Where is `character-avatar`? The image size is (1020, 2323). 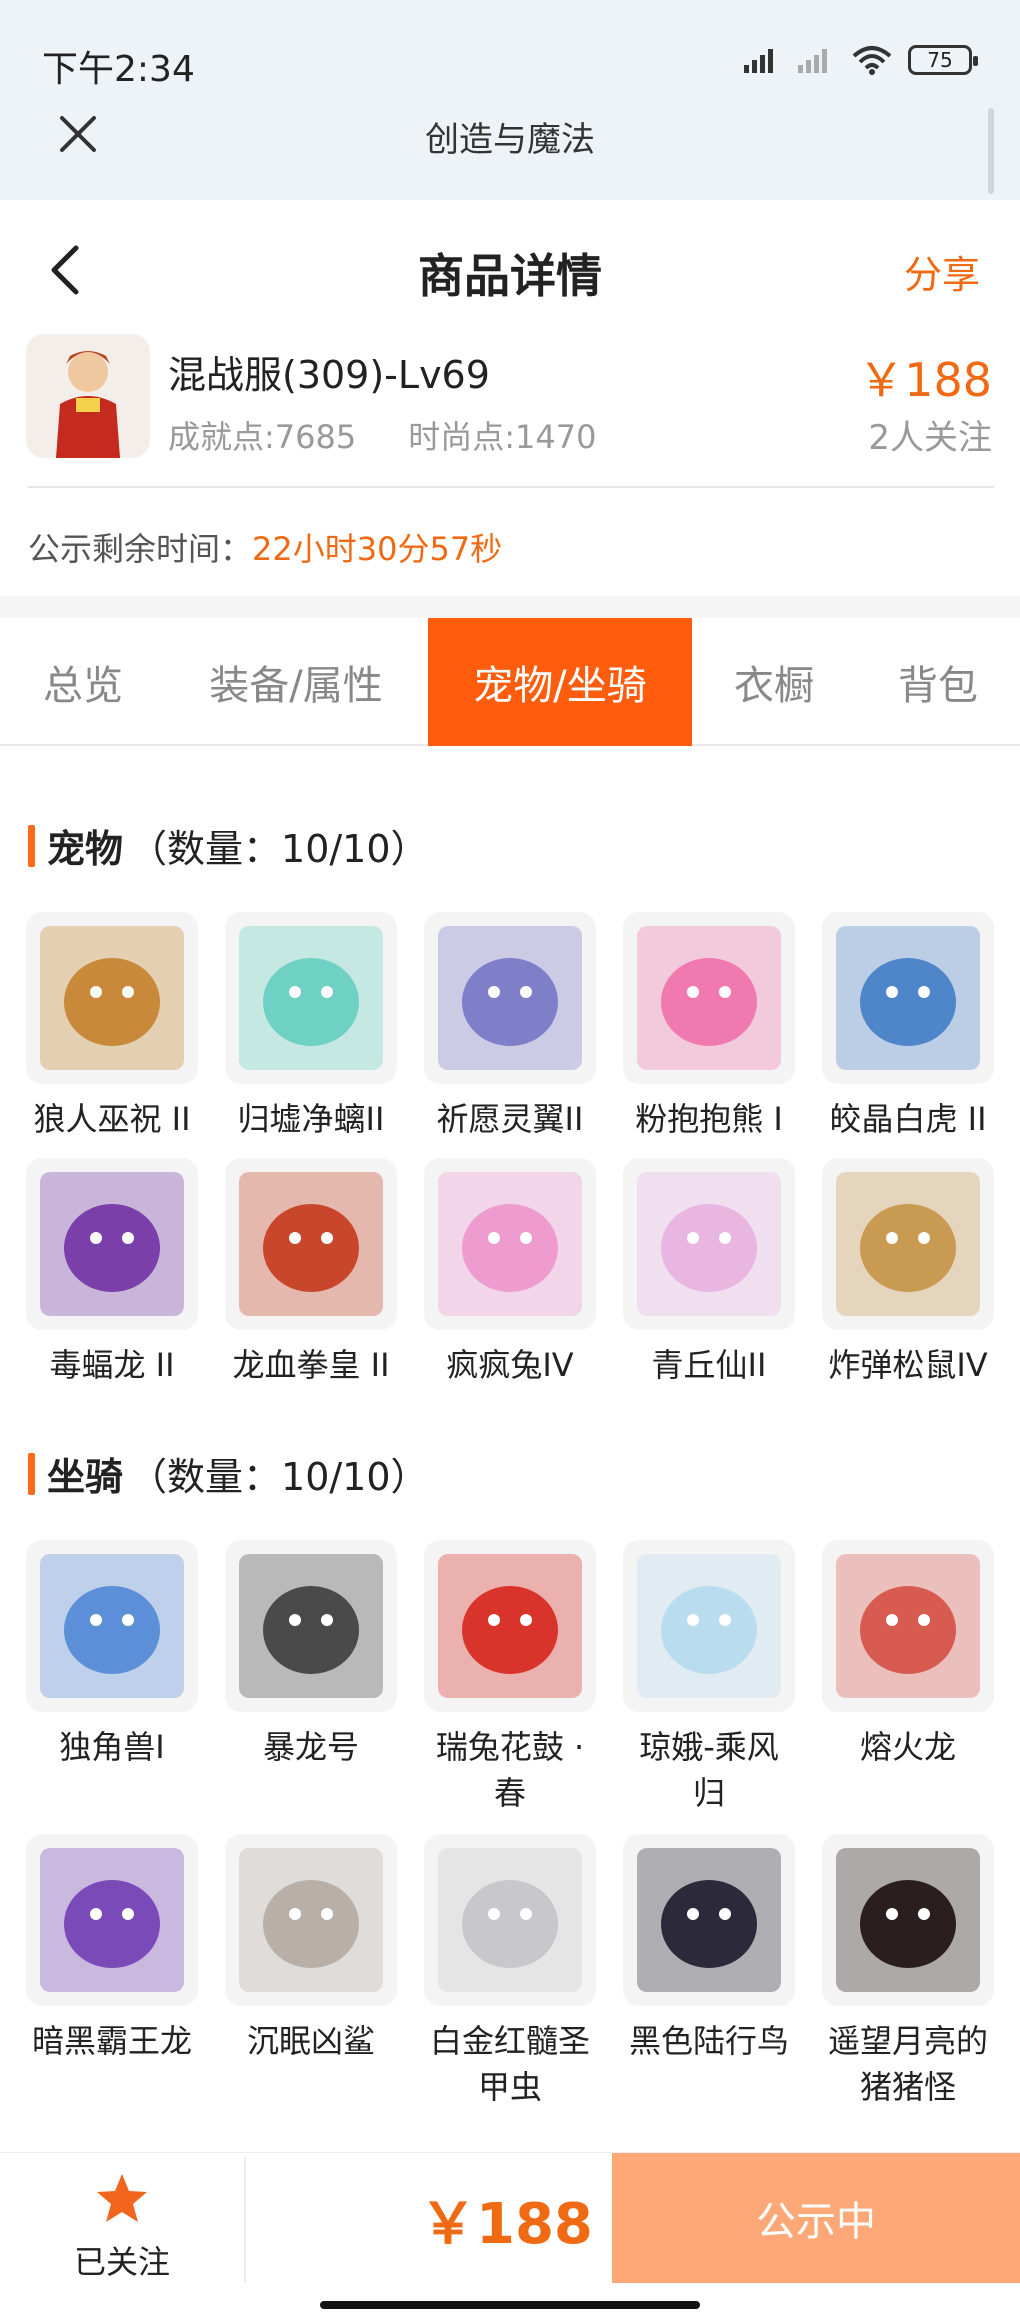 character-avatar is located at coordinates (88, 396).